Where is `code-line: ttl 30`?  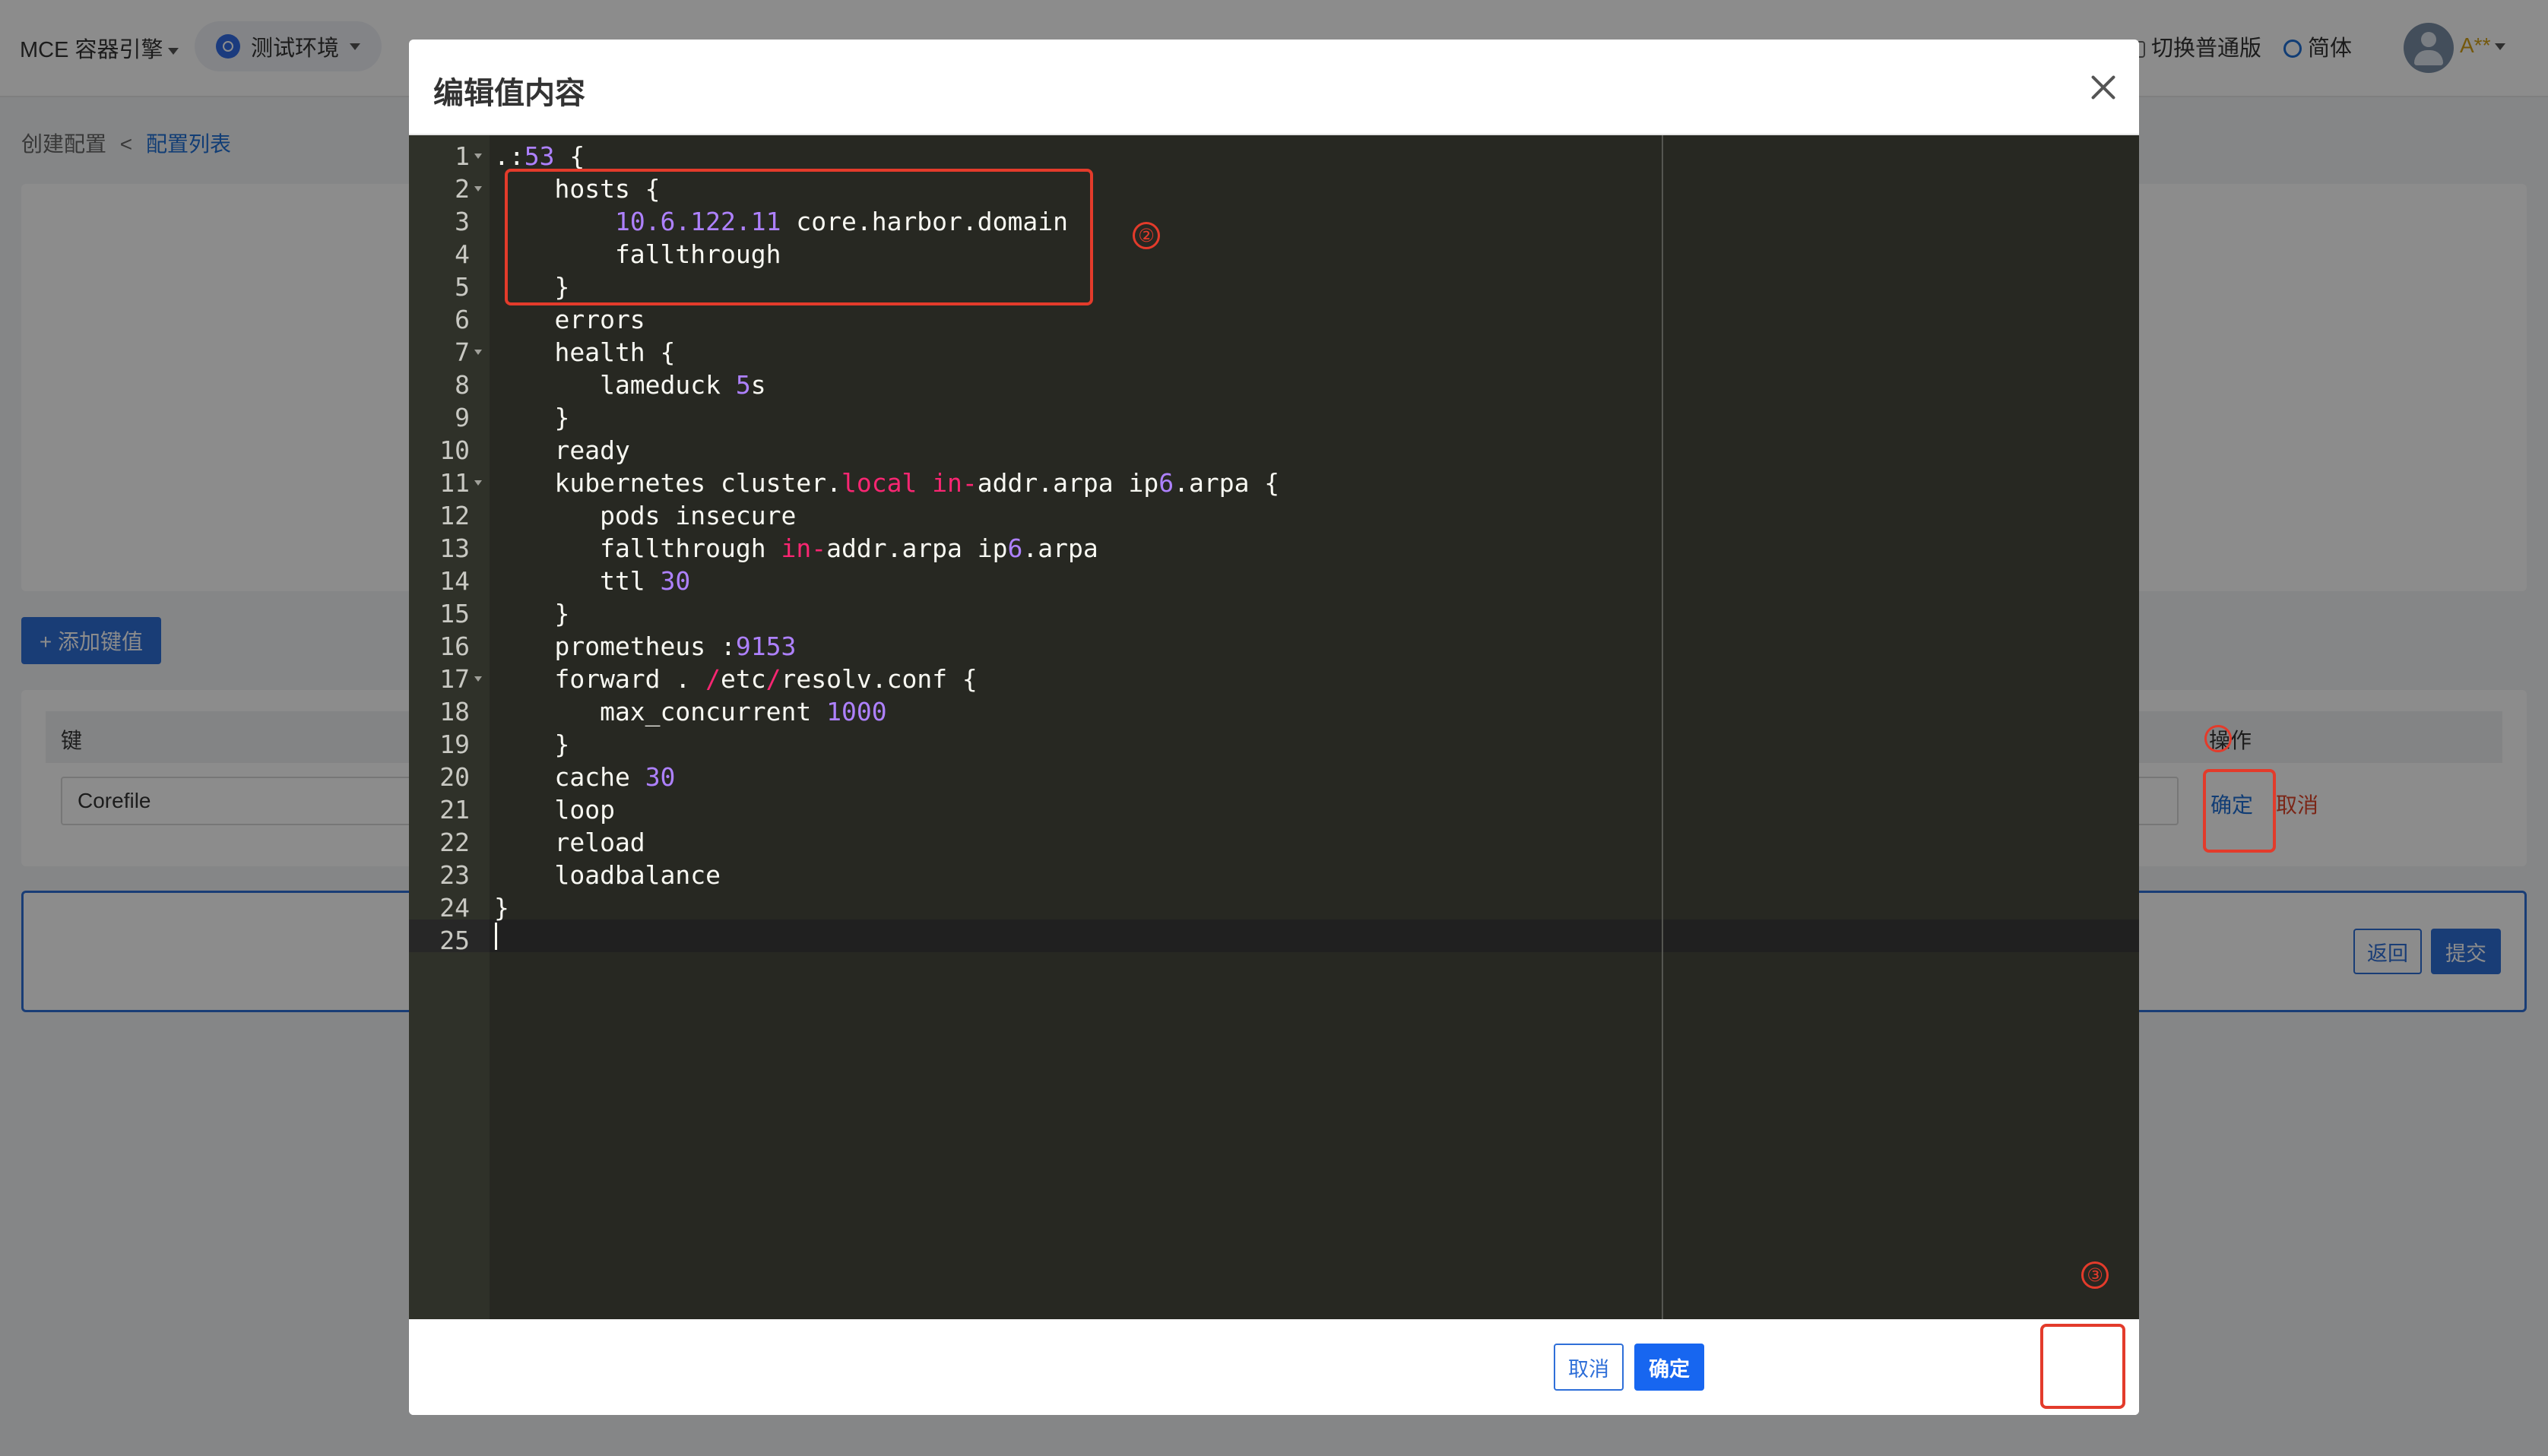
code-line: ttl 30 is located at coordinates (886, 581).